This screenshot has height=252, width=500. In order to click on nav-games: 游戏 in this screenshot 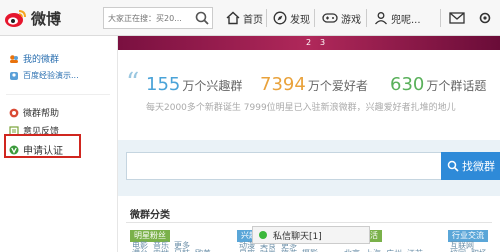, I will do `click(341, 18)`.